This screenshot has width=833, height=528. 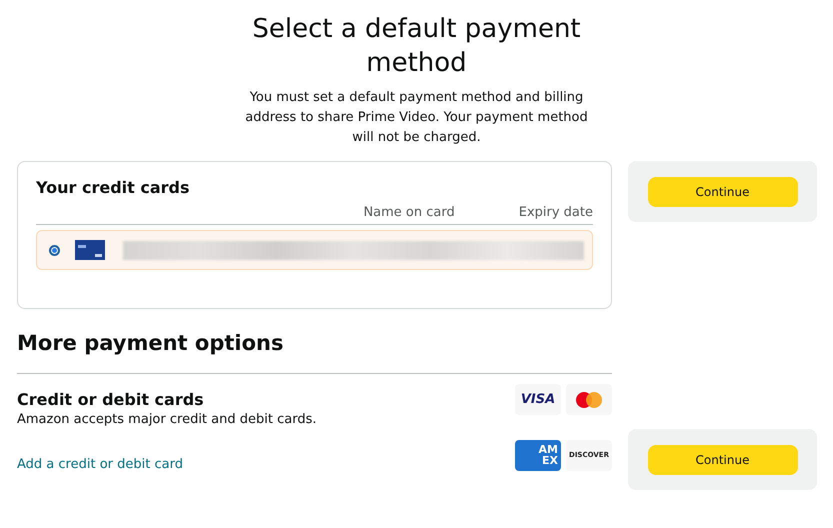 I want to click on column-header: Expiry date, so click(x=555, y=212).